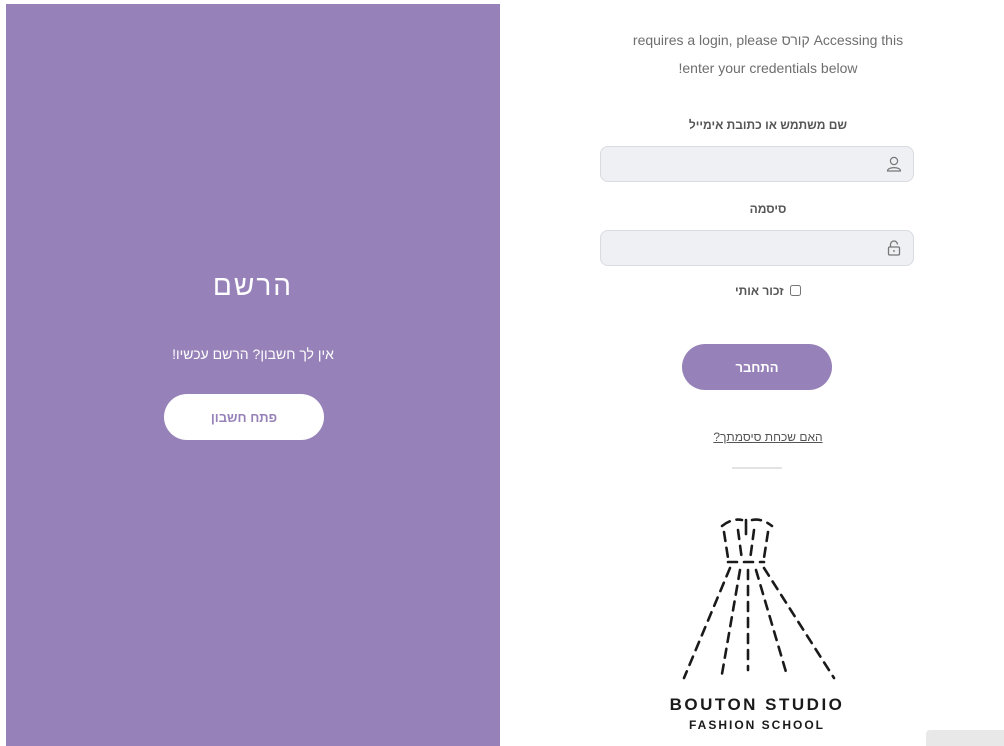  What do you see at coordinates (768, 68) in the screenshot?
I see `login-intro-text-2: !enter your credentials below` at bounding box center [768, 68].